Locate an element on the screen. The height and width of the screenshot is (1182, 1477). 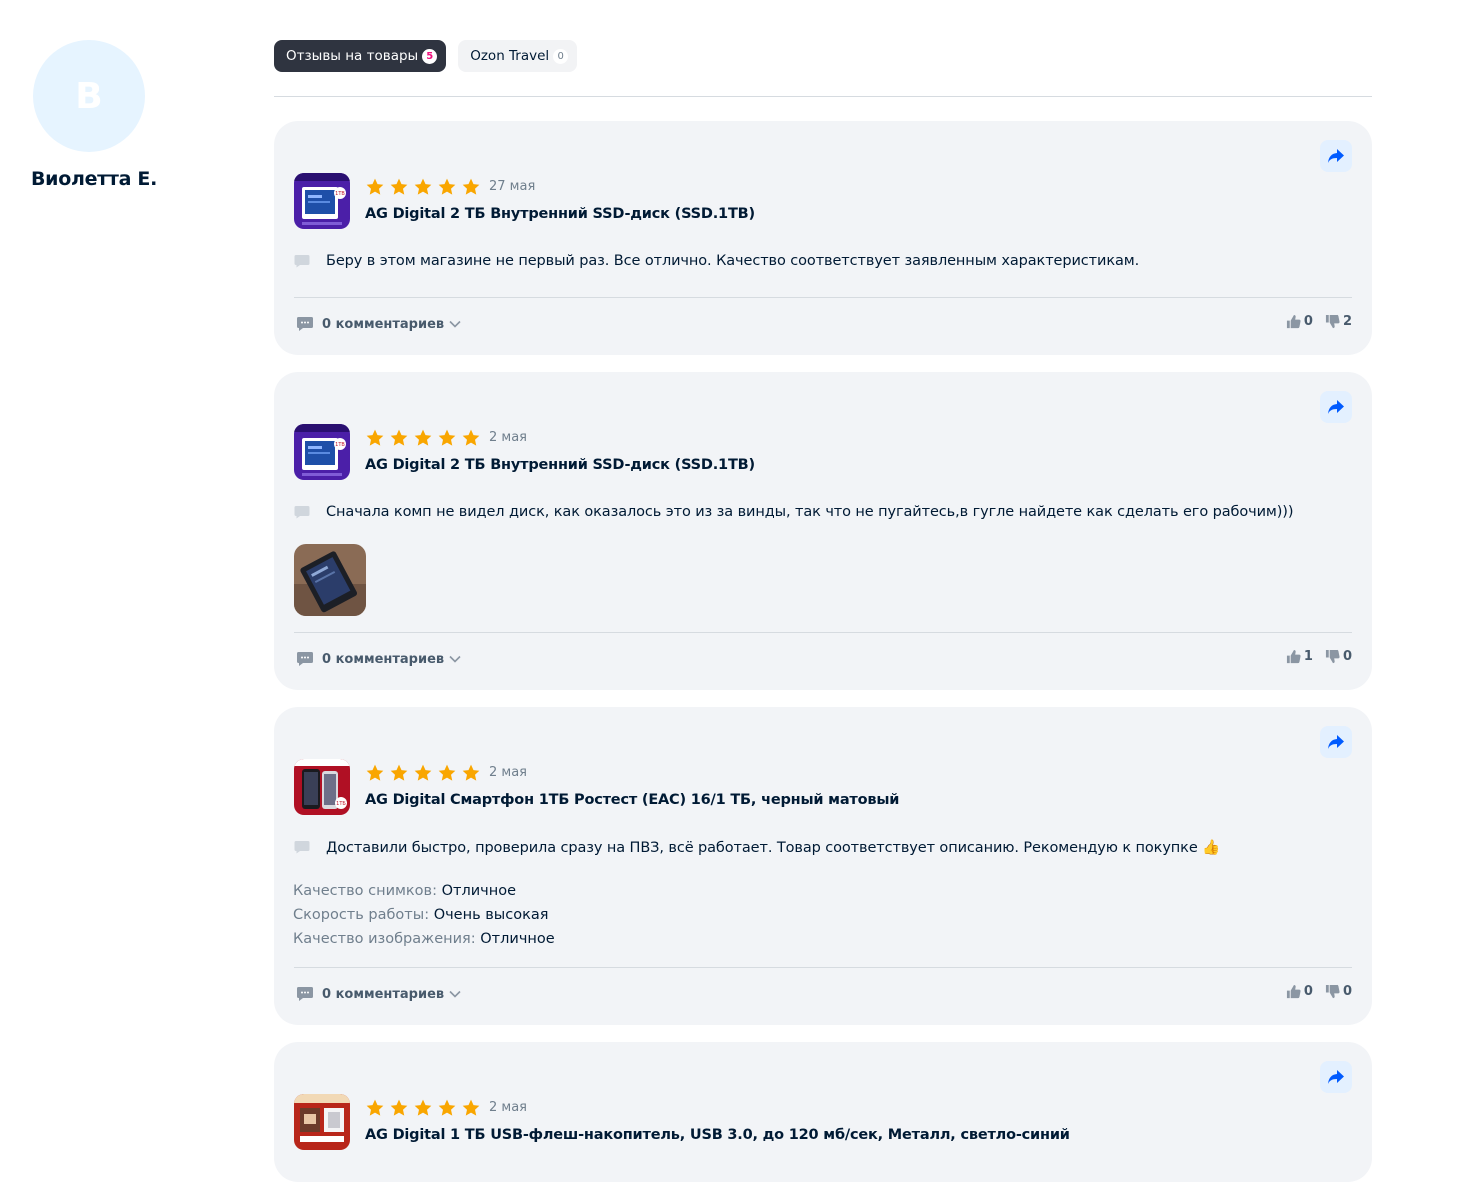
user-name: Виолетта Е. is located at coordinates (94, 179).